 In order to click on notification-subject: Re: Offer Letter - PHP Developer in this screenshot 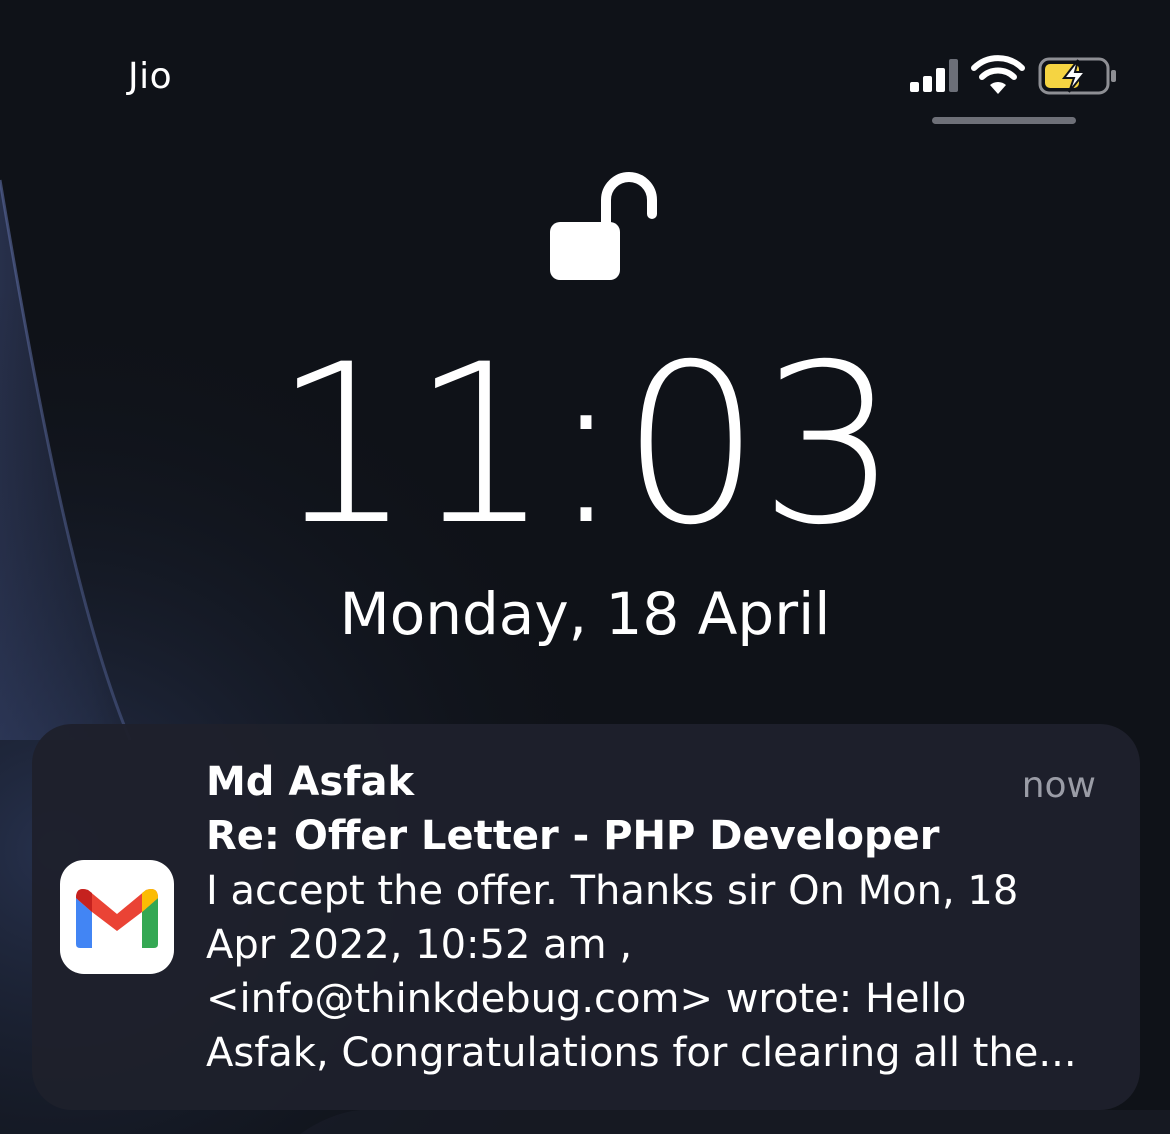, I will do `click(573, 836)`.